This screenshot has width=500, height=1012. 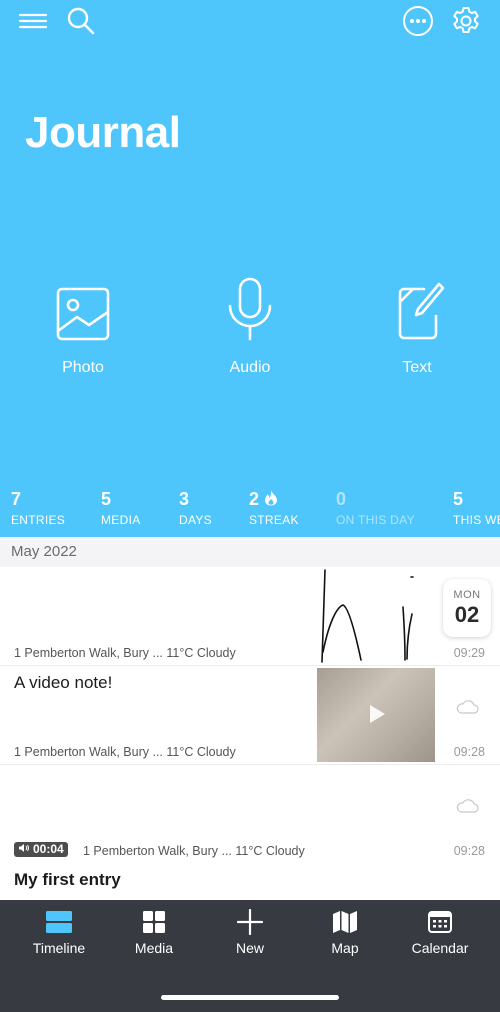 What do you see at coordinates (467, 614) in the screenshot?
I see `date-badge-day: 02` at bounding box center [467, 614].